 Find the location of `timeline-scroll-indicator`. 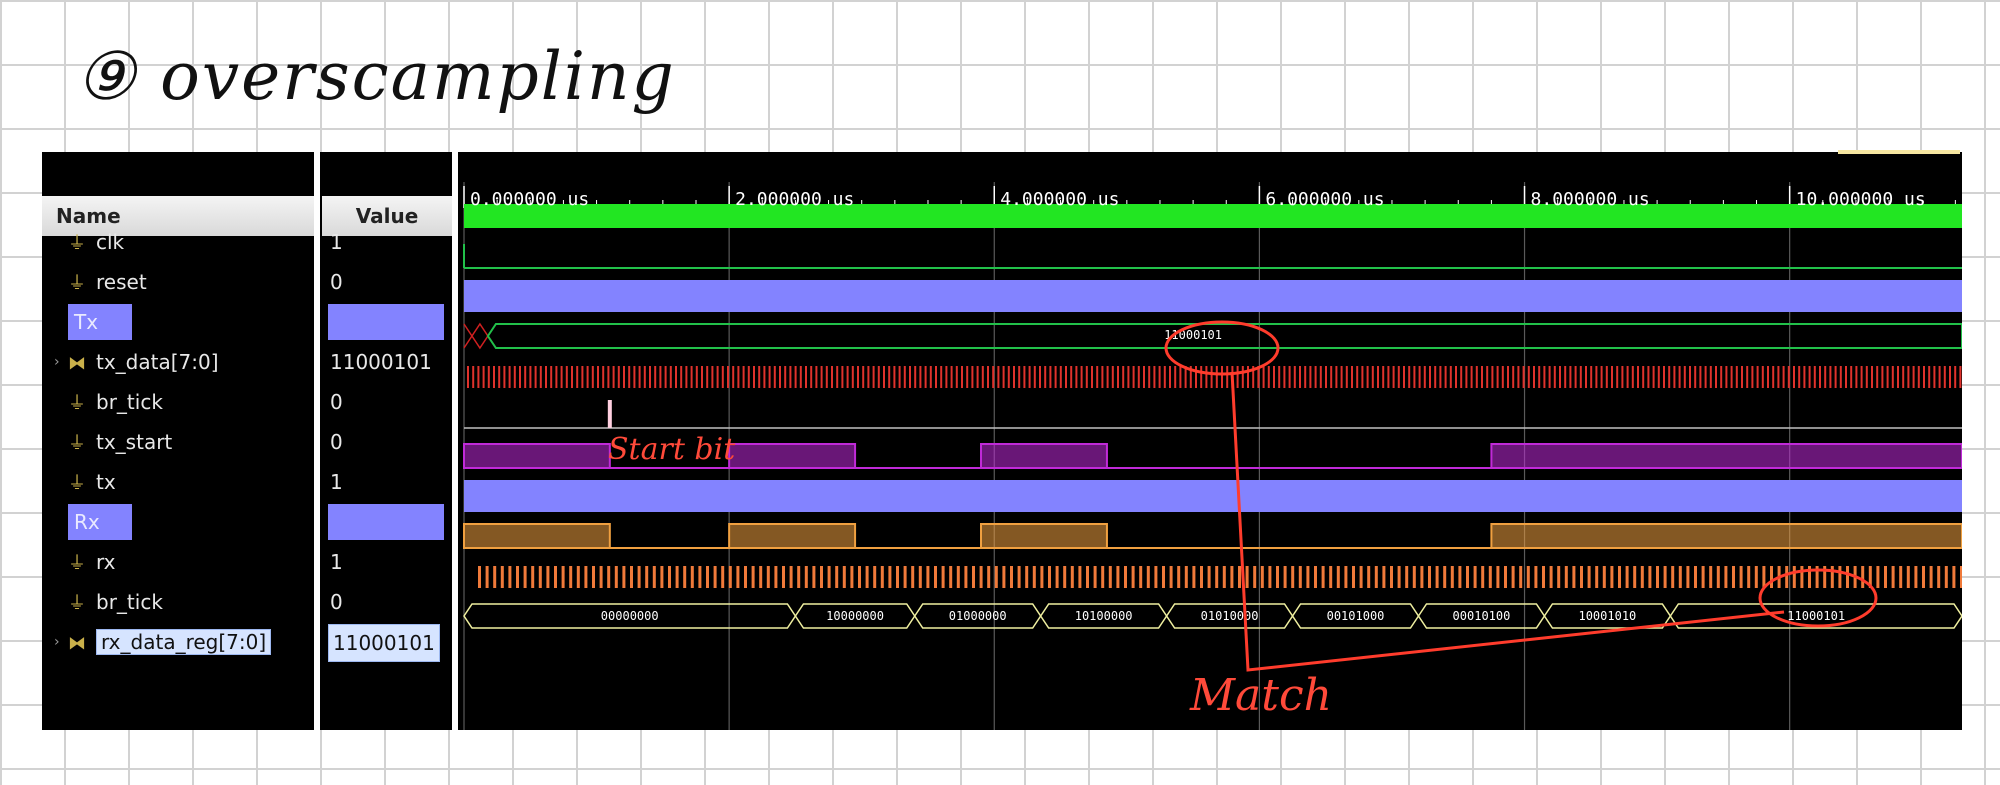

timeline-scroll-indicator is located at coordinates (1899, 152).